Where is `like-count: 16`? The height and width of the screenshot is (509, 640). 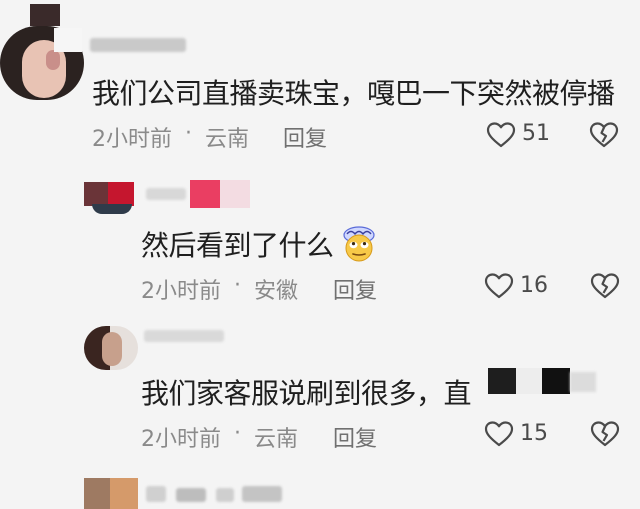
like-count: 16 is located at coordinates (534, 285).